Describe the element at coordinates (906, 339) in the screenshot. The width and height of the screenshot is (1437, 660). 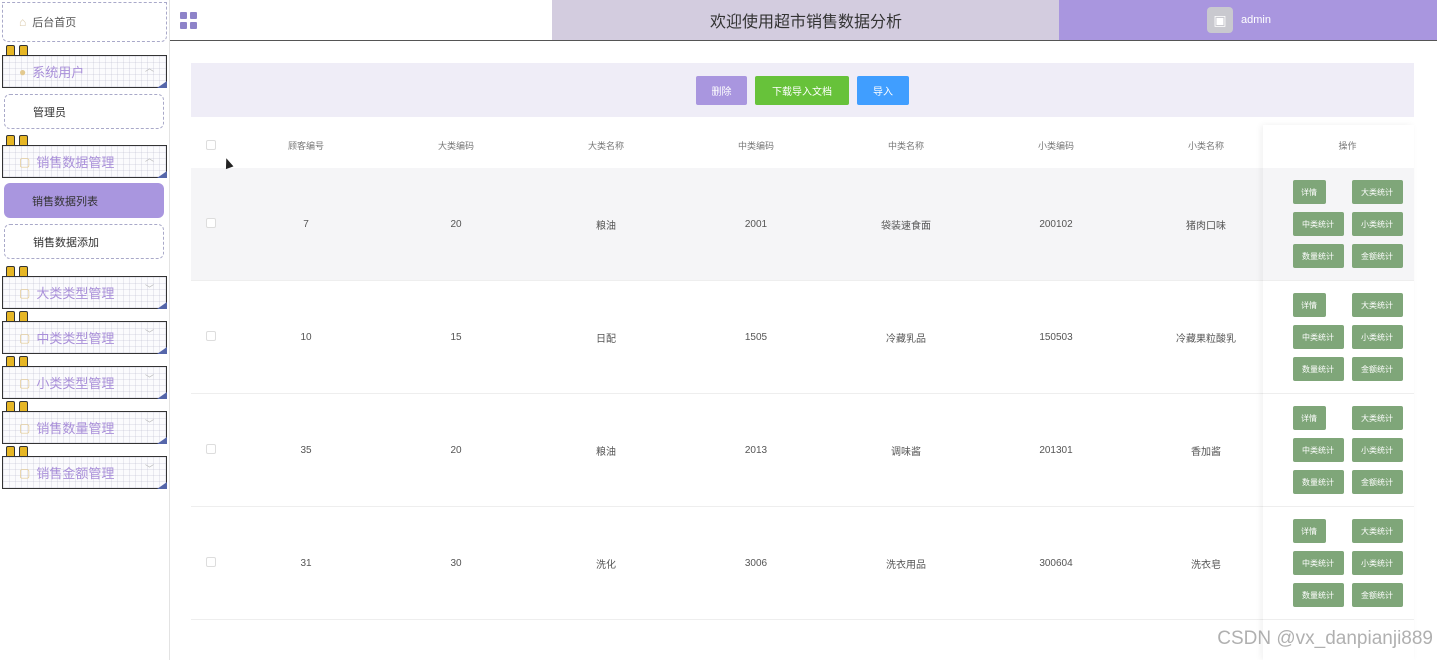
I see `table-cell: 冷藏乳品` at that location.